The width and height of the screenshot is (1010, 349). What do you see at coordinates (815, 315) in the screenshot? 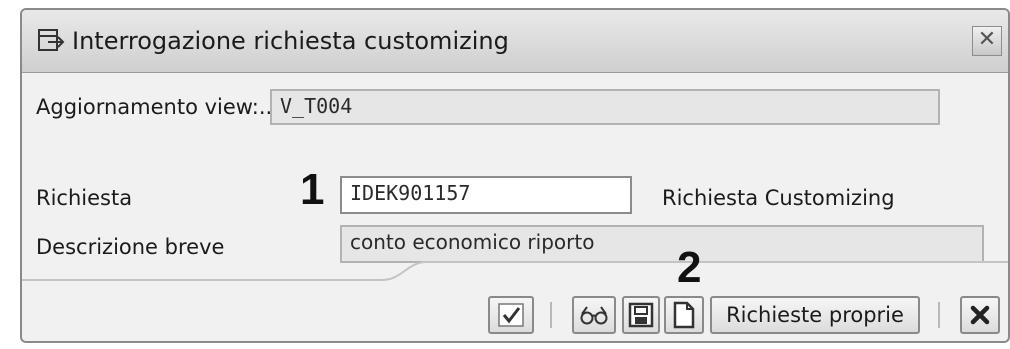
I see `own-requests-button: Richieste proprie` at bounding box center [815, 315].